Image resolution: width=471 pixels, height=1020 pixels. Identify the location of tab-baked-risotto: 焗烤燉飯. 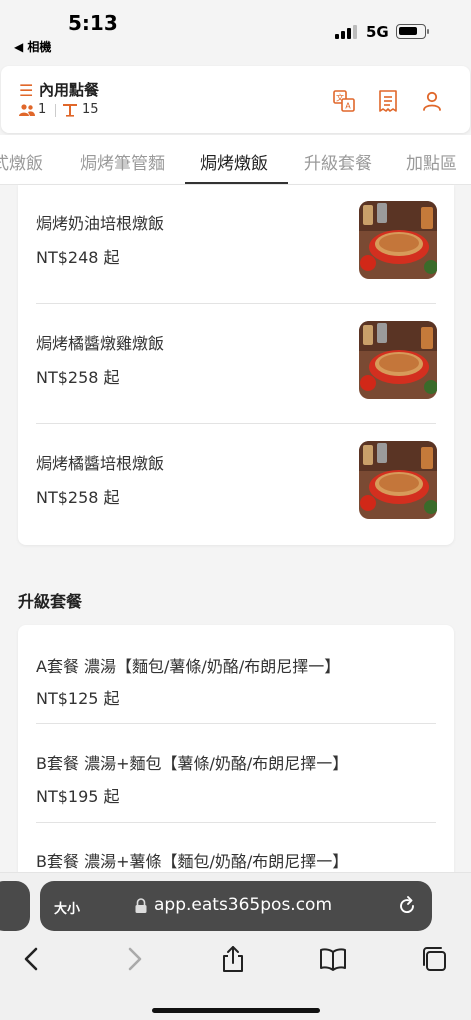
(234, 161).